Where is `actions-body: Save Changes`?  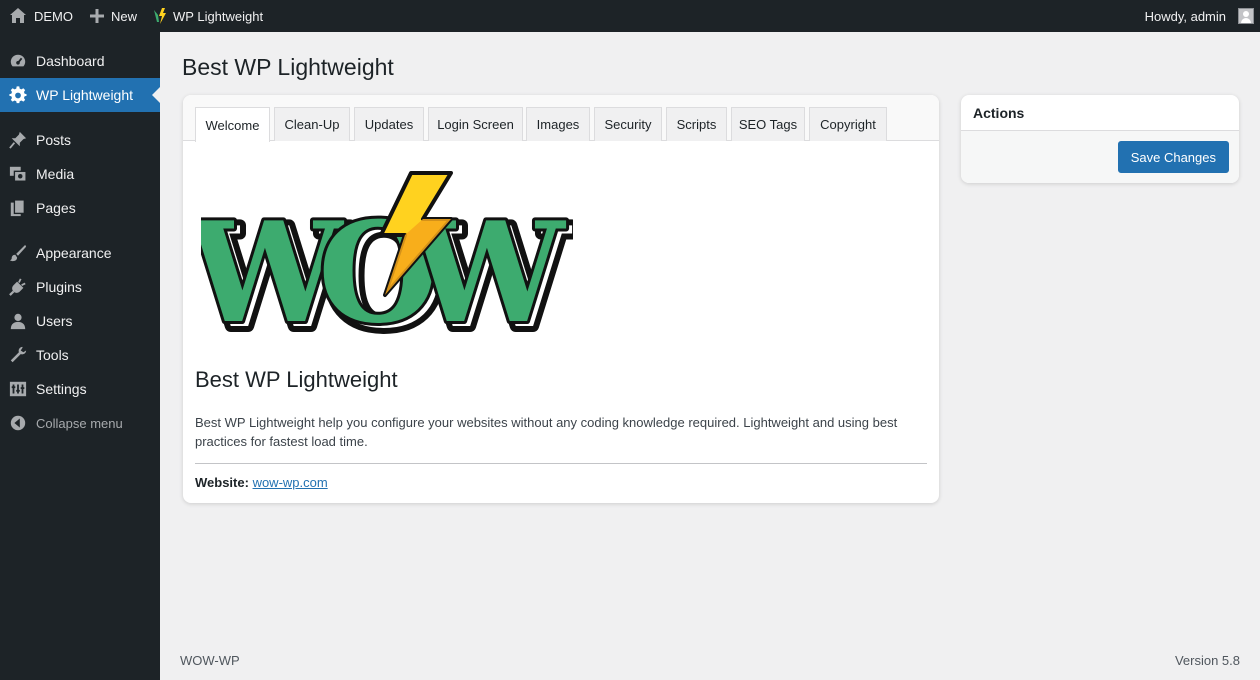
actions-body: Save Changes is located at coordinates (1100, 157).